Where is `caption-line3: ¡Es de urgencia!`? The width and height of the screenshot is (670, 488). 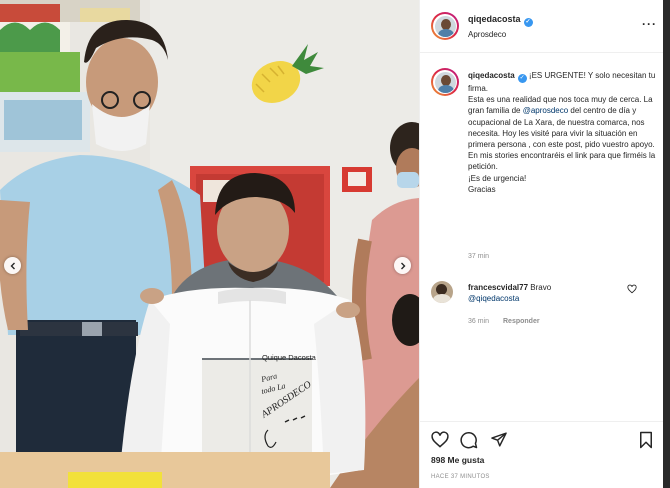
caption-line3: ¡Es de urgencia! is located at coordinates (497, 178).